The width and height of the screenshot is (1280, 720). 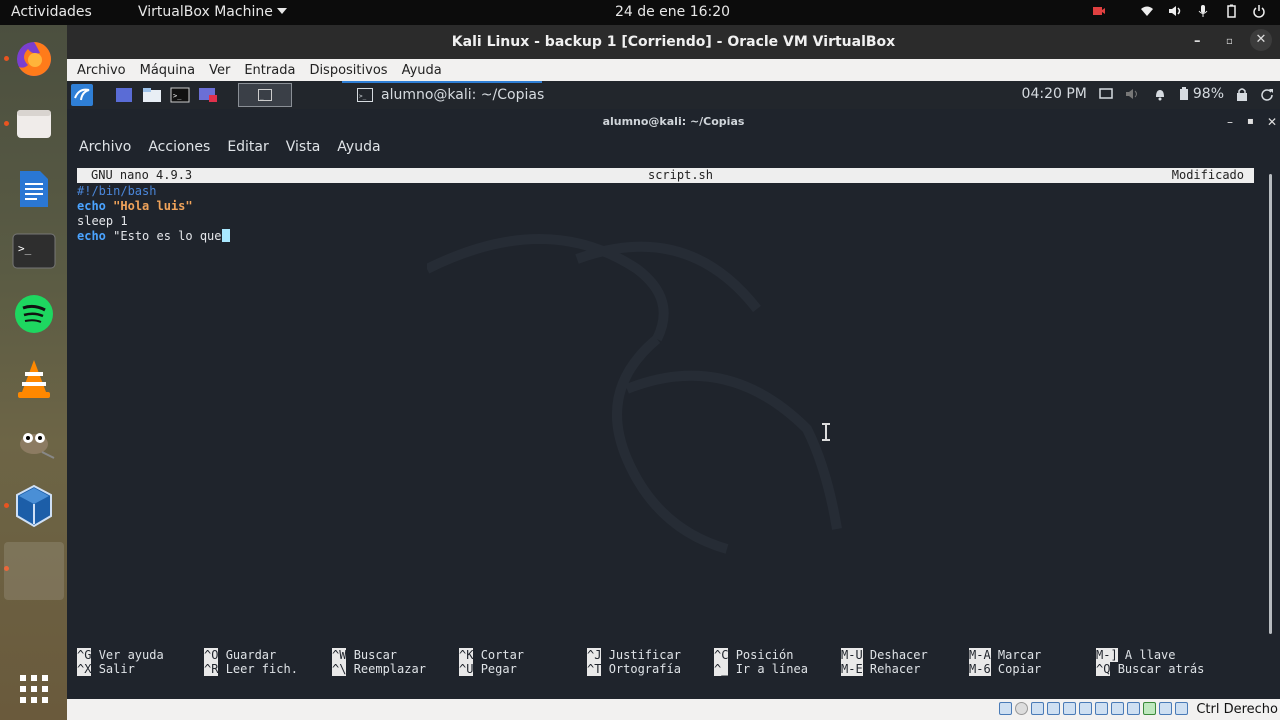 What do you see at coordinates (34, 189) in the screenshot?
I see `libreoffice-writer-icon` at bounding box center [34, 189].